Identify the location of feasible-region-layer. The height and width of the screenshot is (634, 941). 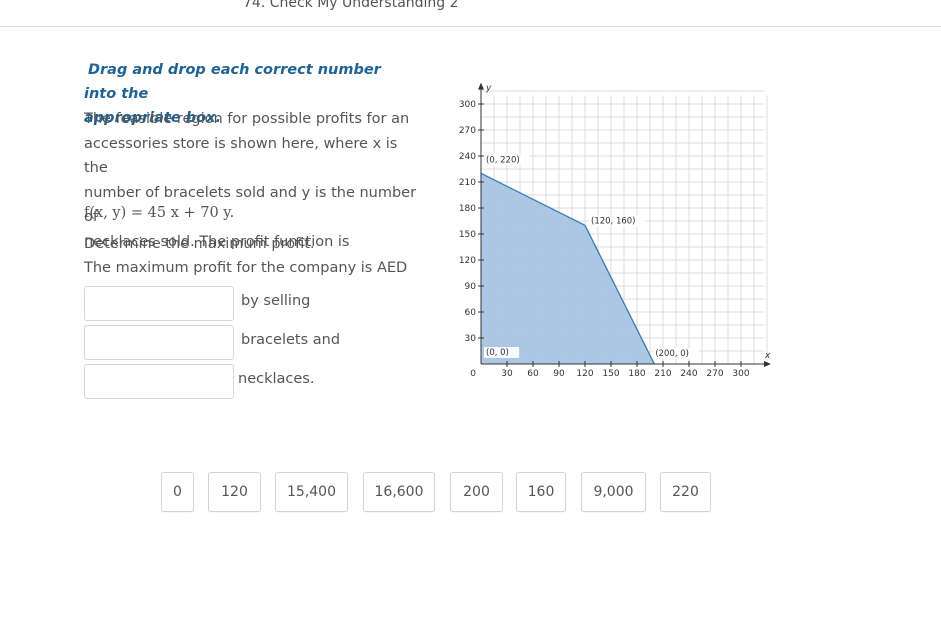
(567, 268).